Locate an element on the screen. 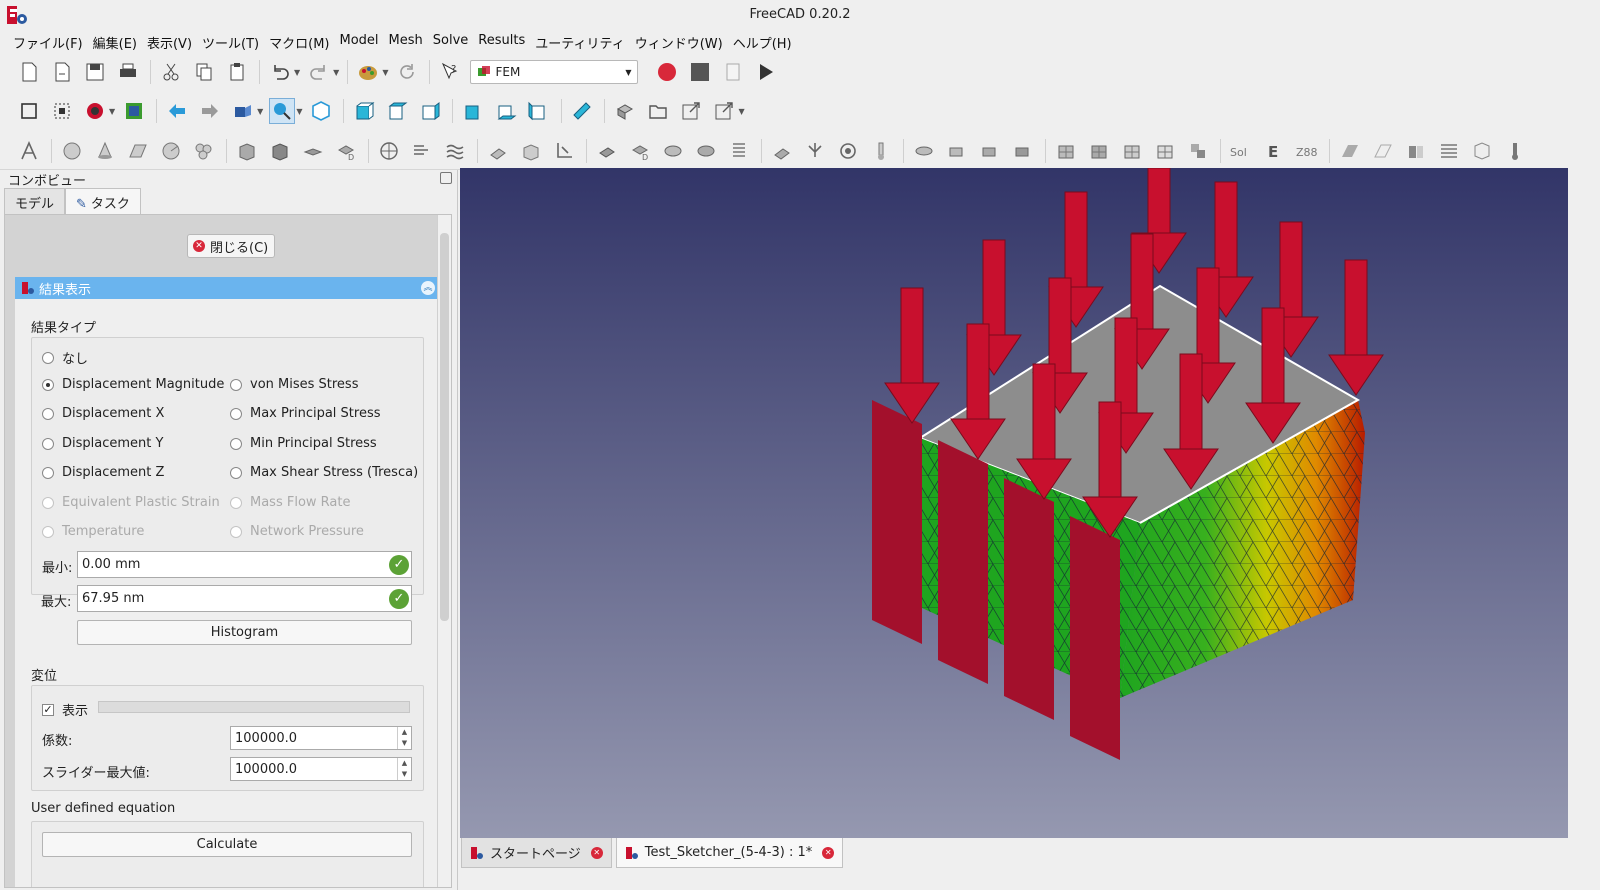 This screenshot has width=1600, height=890. nonlinear-material-icon is located at coordinates (313, 151).